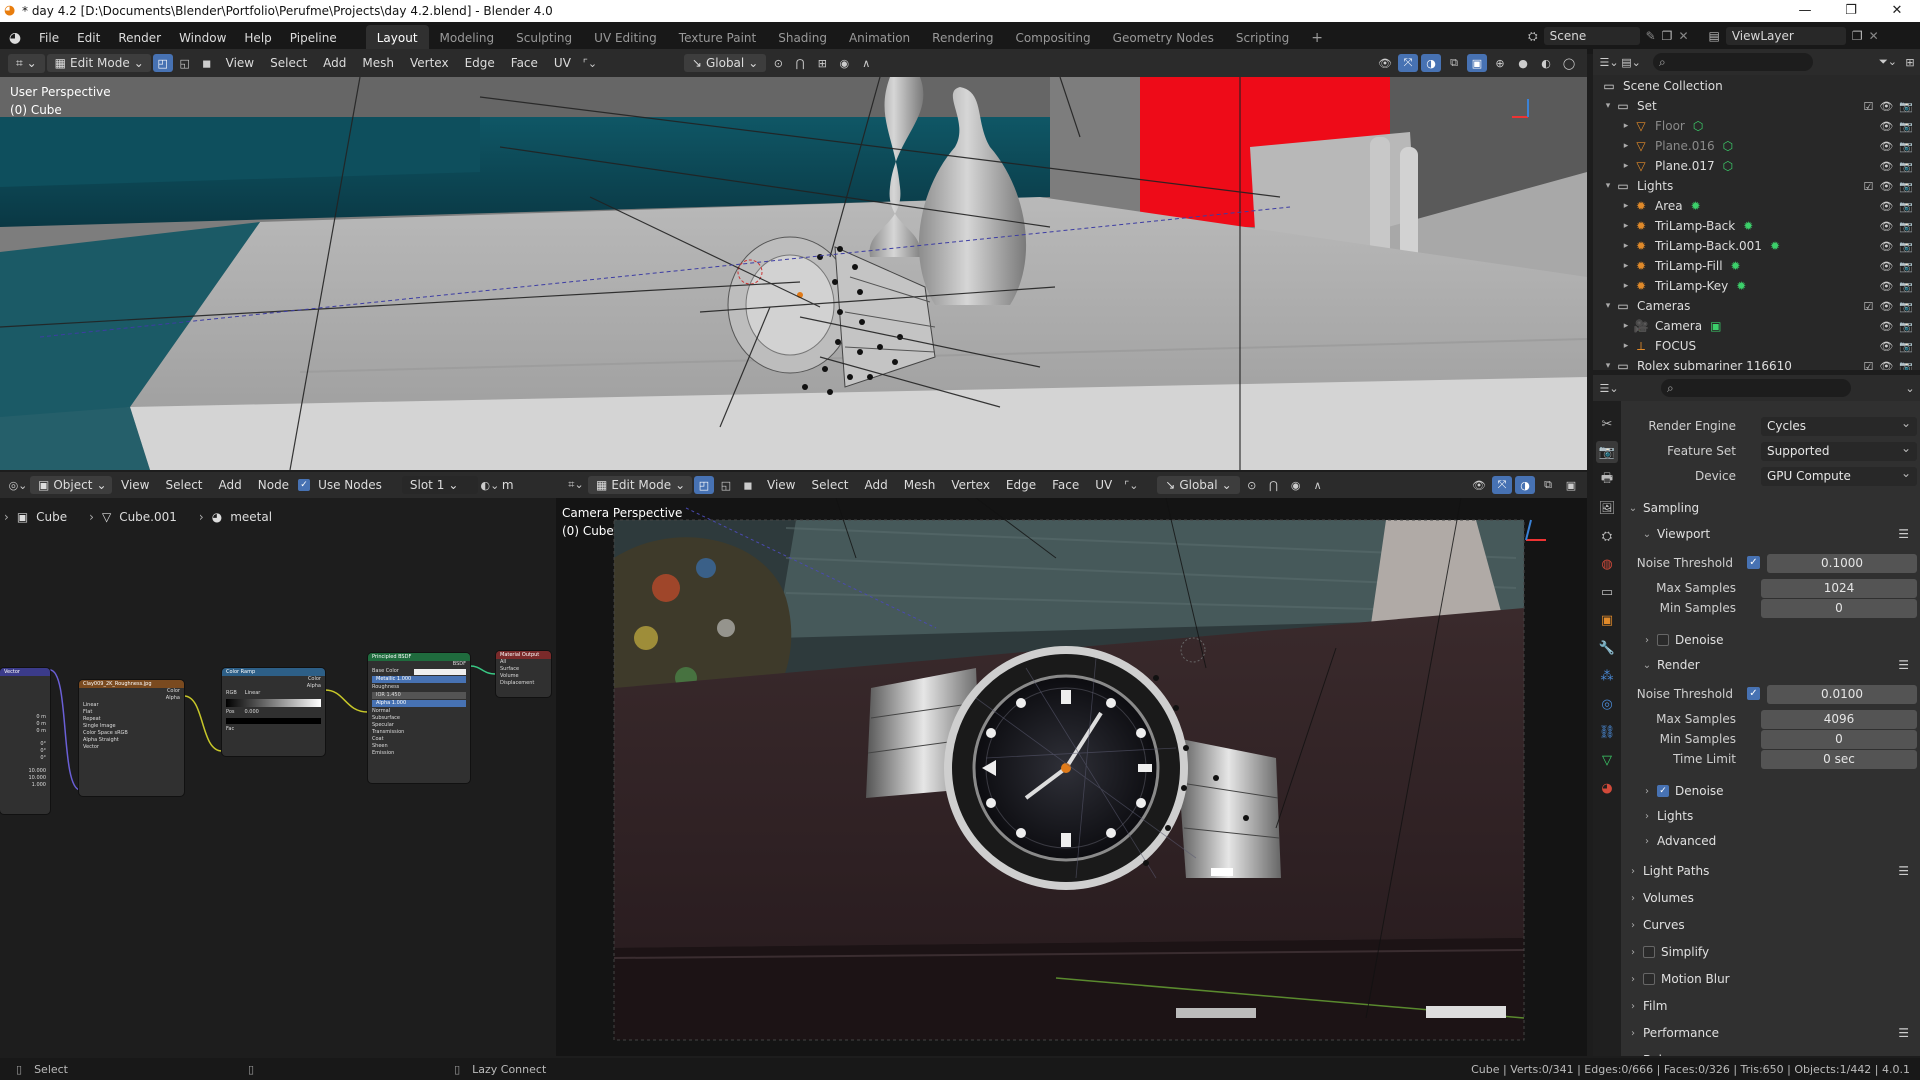  What do you see at coordinates (1252, 485) in the screenshot?
I see `camera-pivot-icon: ⊙` at bounding box center [1252, 485].